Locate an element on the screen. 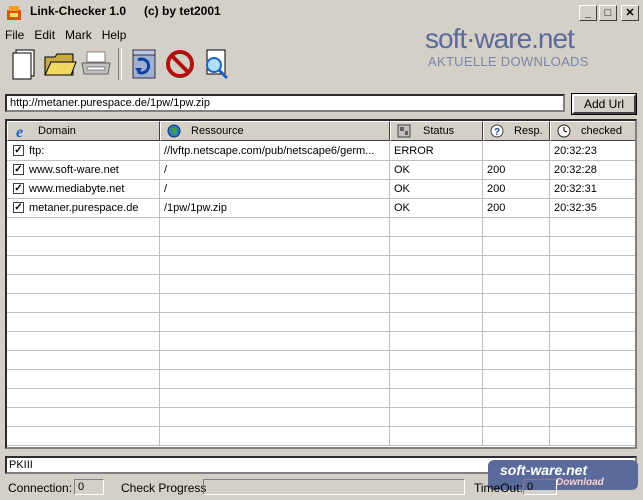 The width and height of the screenshot is (643, 500). column-checked: checked is located at coordinates (592, 131).